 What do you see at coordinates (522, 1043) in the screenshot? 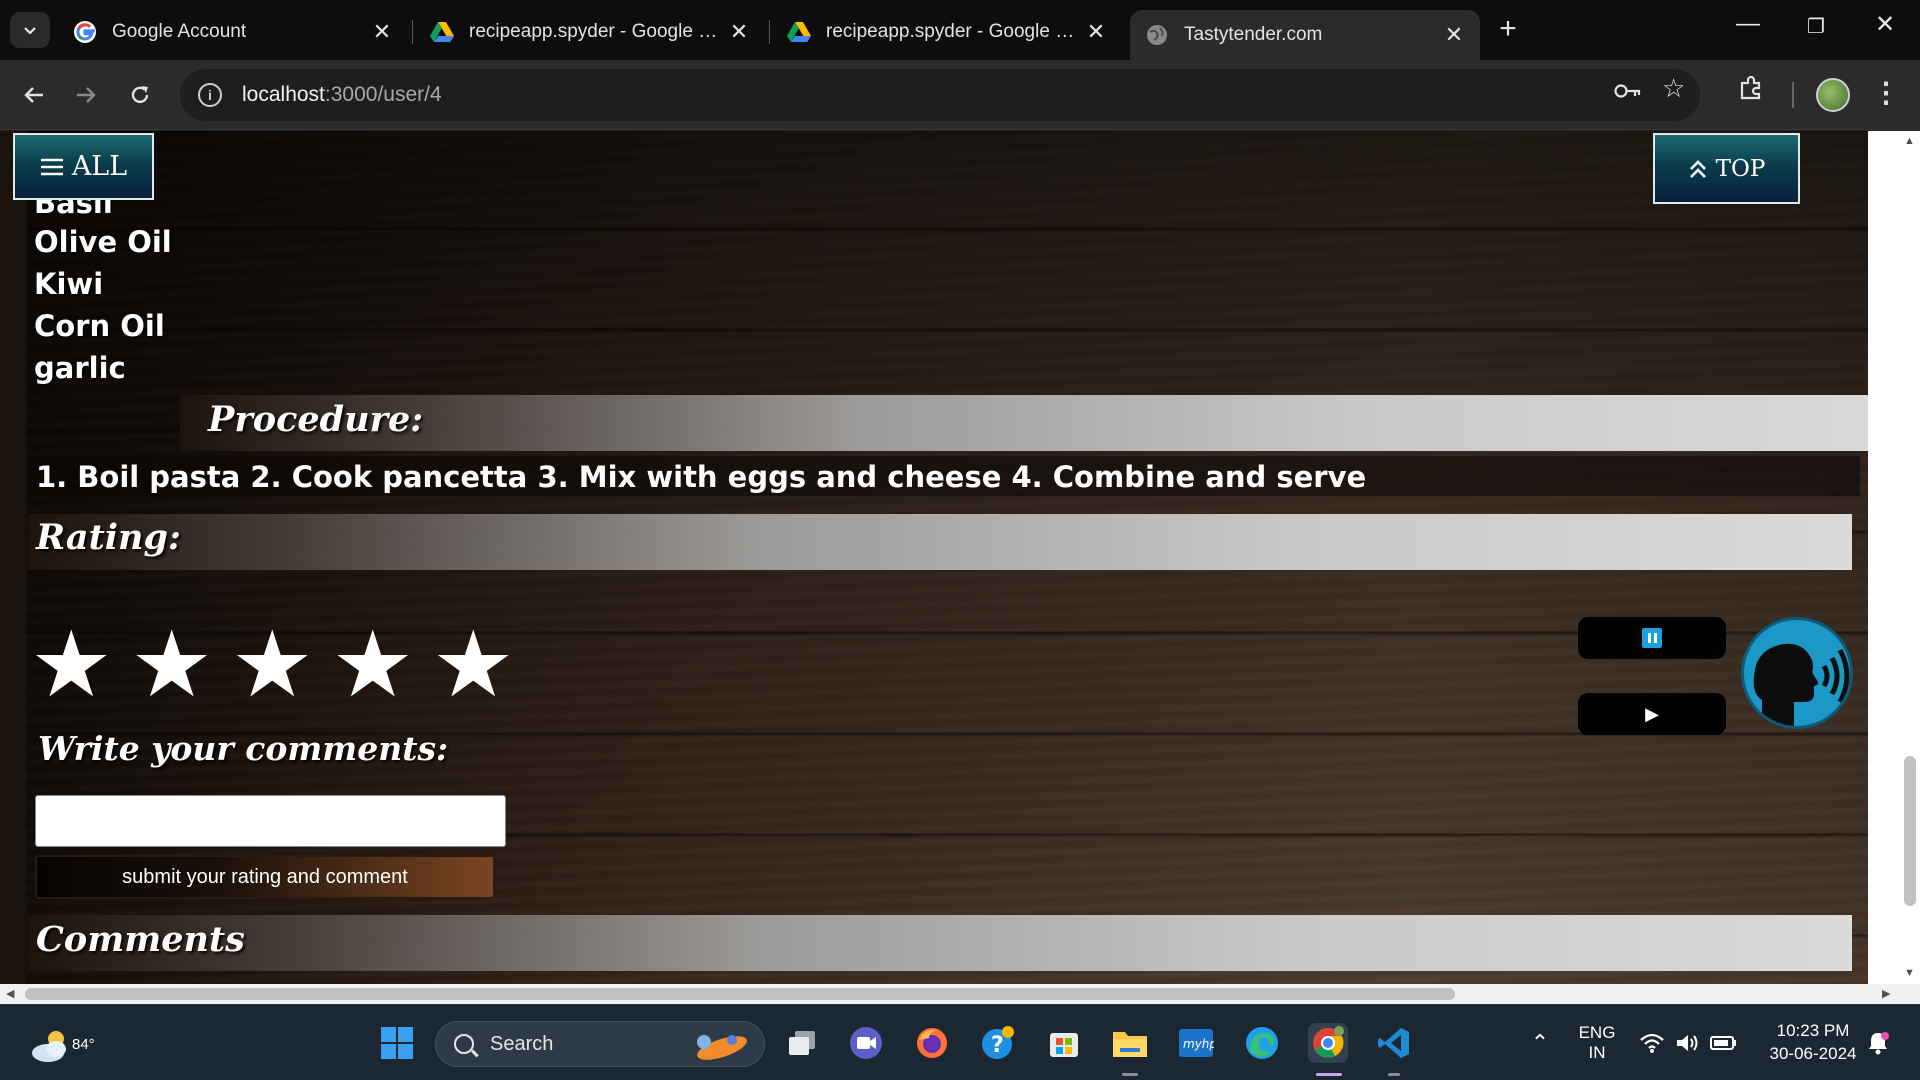
I see `taskbar-search-placeholder: Search` at bounding box center [522, 1043].